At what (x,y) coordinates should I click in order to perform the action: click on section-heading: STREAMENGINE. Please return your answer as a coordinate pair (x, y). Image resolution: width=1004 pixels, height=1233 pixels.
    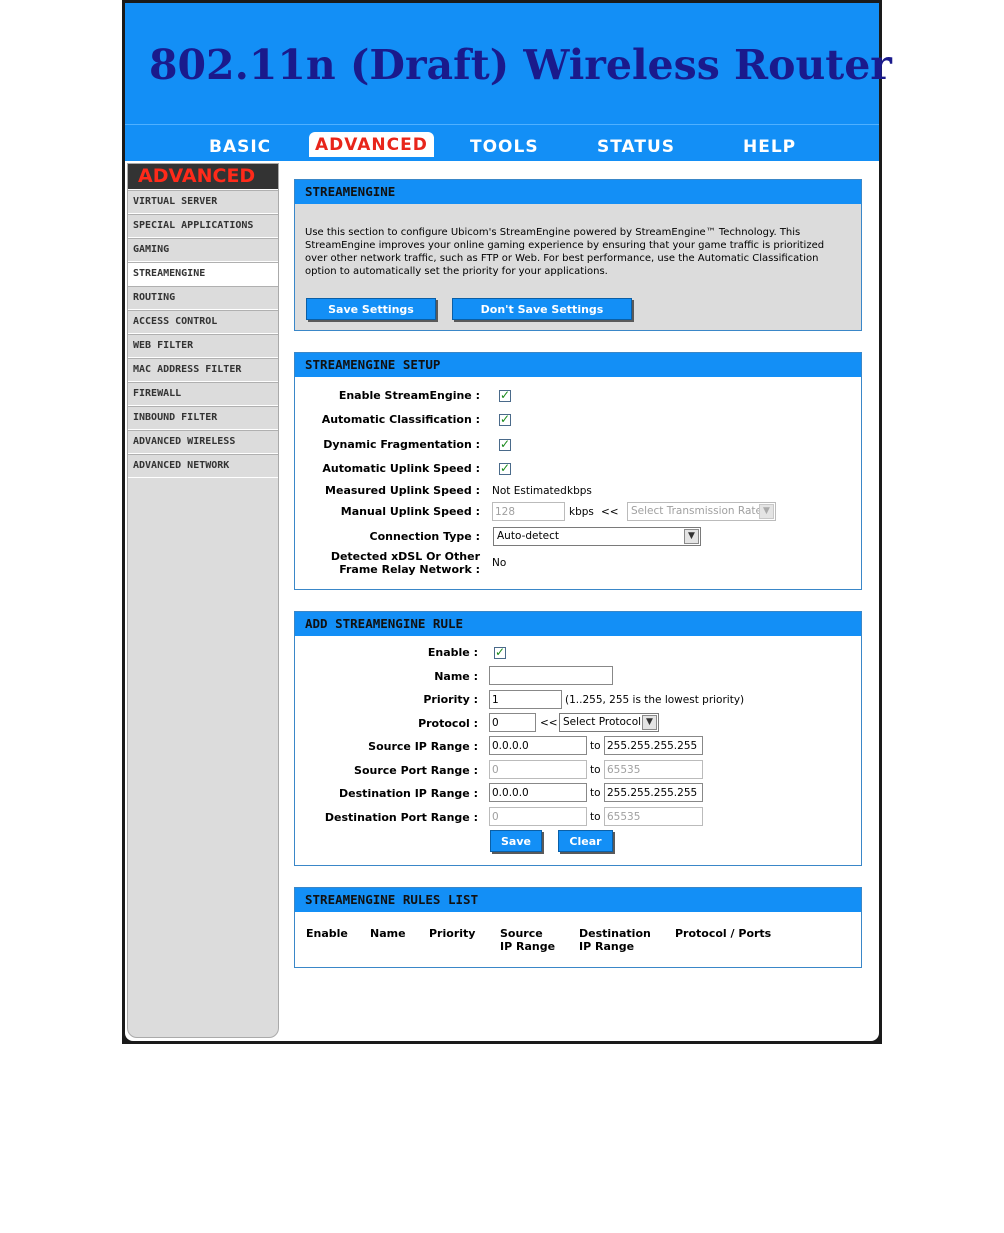
    Looking at the image, I should click on (578, 192).